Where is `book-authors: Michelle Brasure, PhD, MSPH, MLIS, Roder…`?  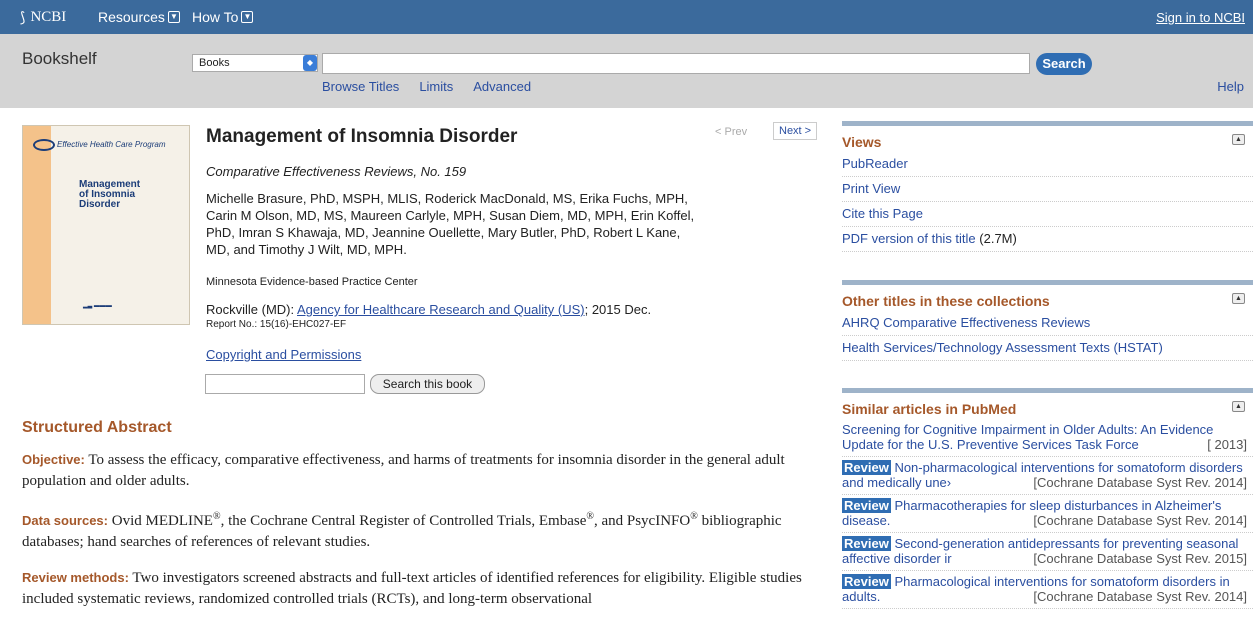 book-authors: Michelle Brasure, PhD, MSPH, MLIS, Roder… is located at coordinates (450, 224).